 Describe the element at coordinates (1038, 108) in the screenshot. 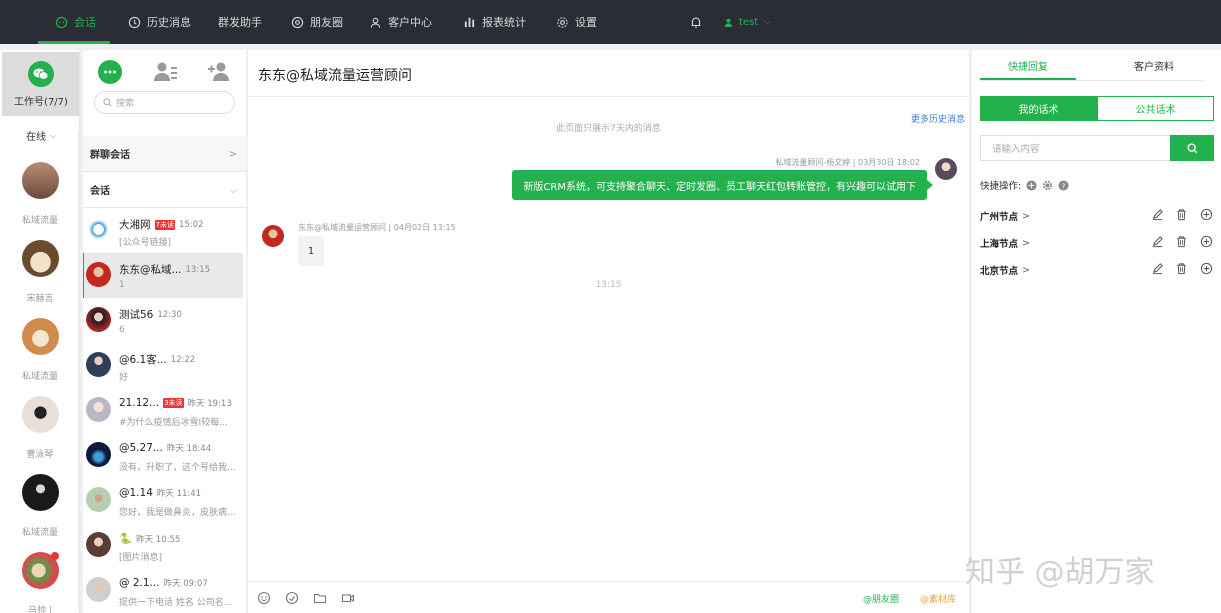

I see `tab-my-scripts: 我的话术` at that location.